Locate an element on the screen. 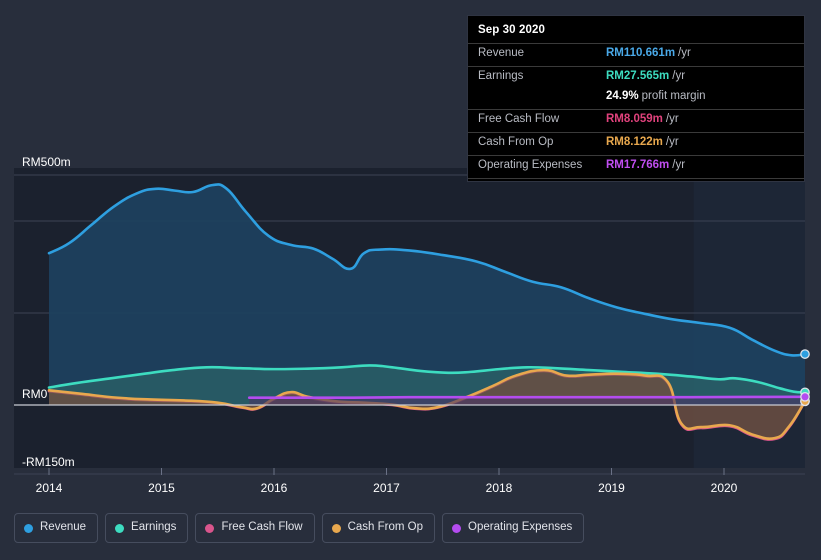 This screenshot has height=560, width=821. endpoint-marker-operating-expenses is located at coordinates (805, 396).